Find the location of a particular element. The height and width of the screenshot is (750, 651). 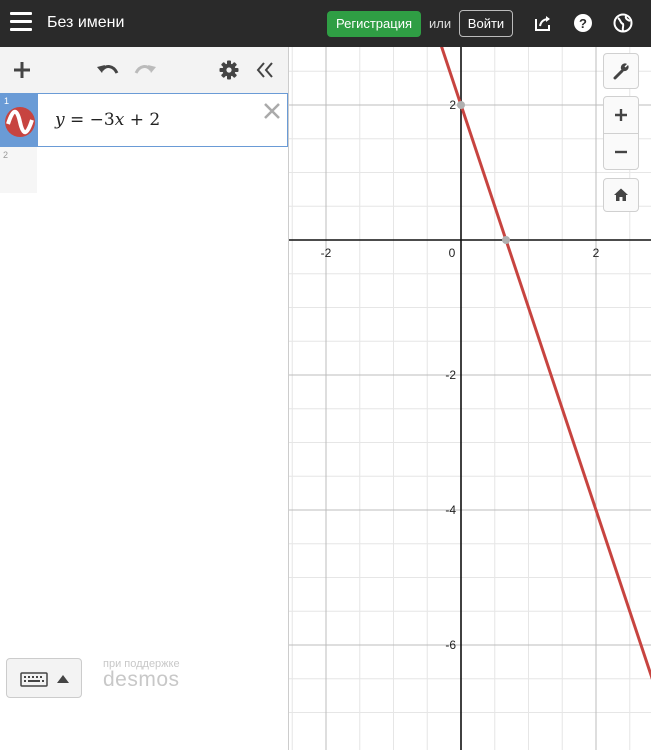

login-button: Войти is located at coordinates (486, 23).